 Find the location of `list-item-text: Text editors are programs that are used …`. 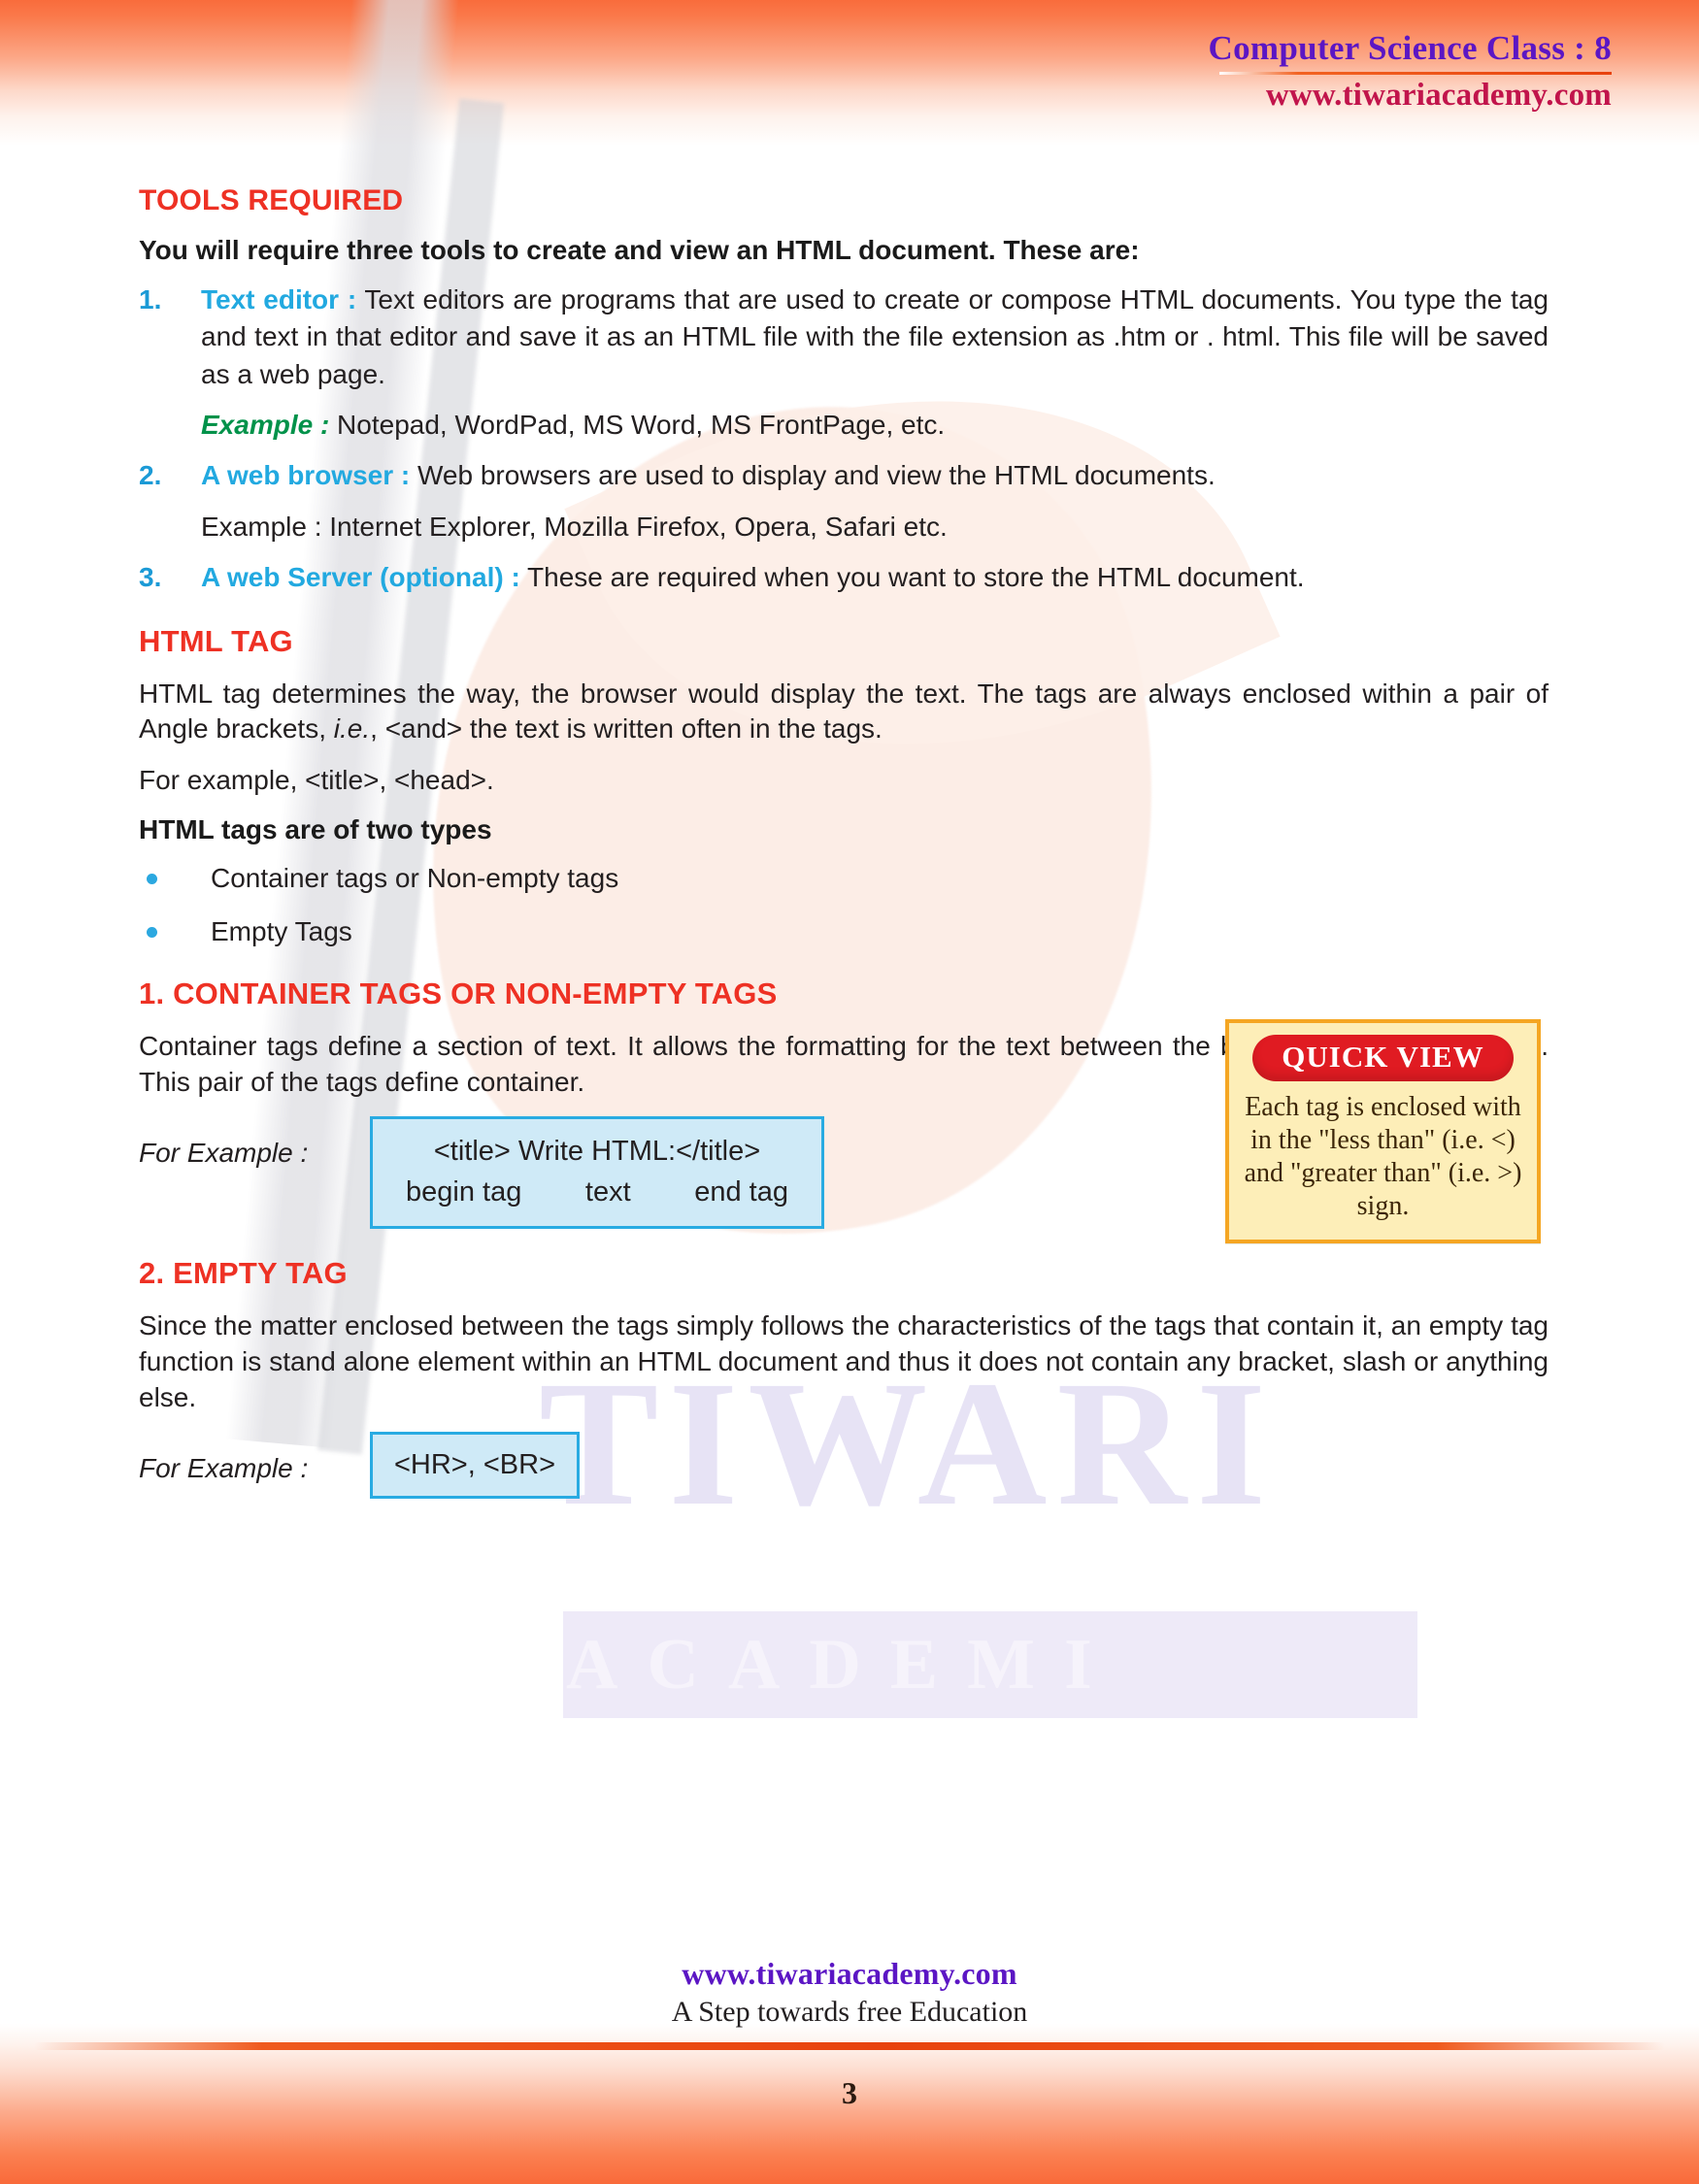

list-item-text: Text editors are programs that are used … is located at coordinates (875, 336).